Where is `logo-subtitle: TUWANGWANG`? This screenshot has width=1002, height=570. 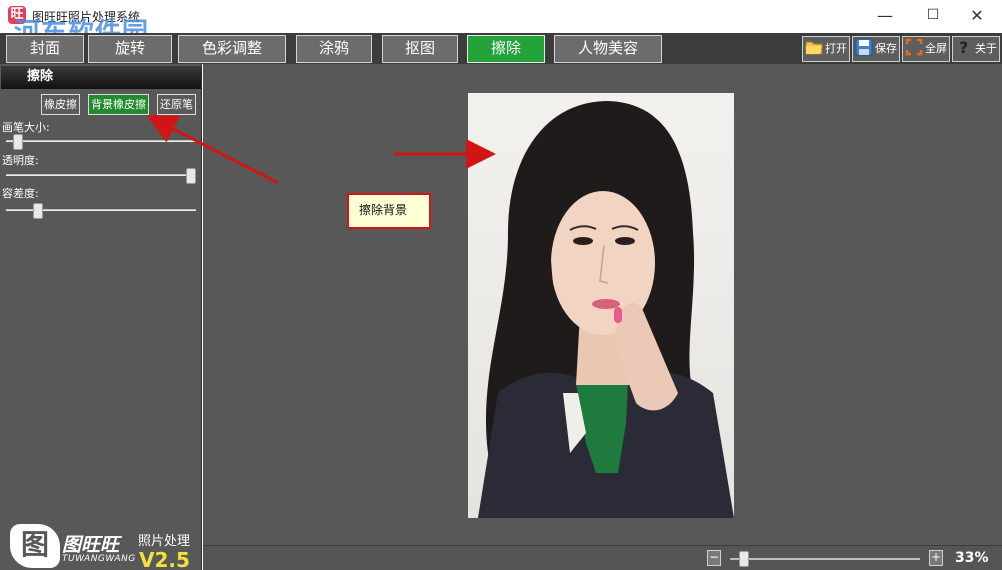
logo-subtitle: TUWANGWANG is located at coordinates (99, 559).